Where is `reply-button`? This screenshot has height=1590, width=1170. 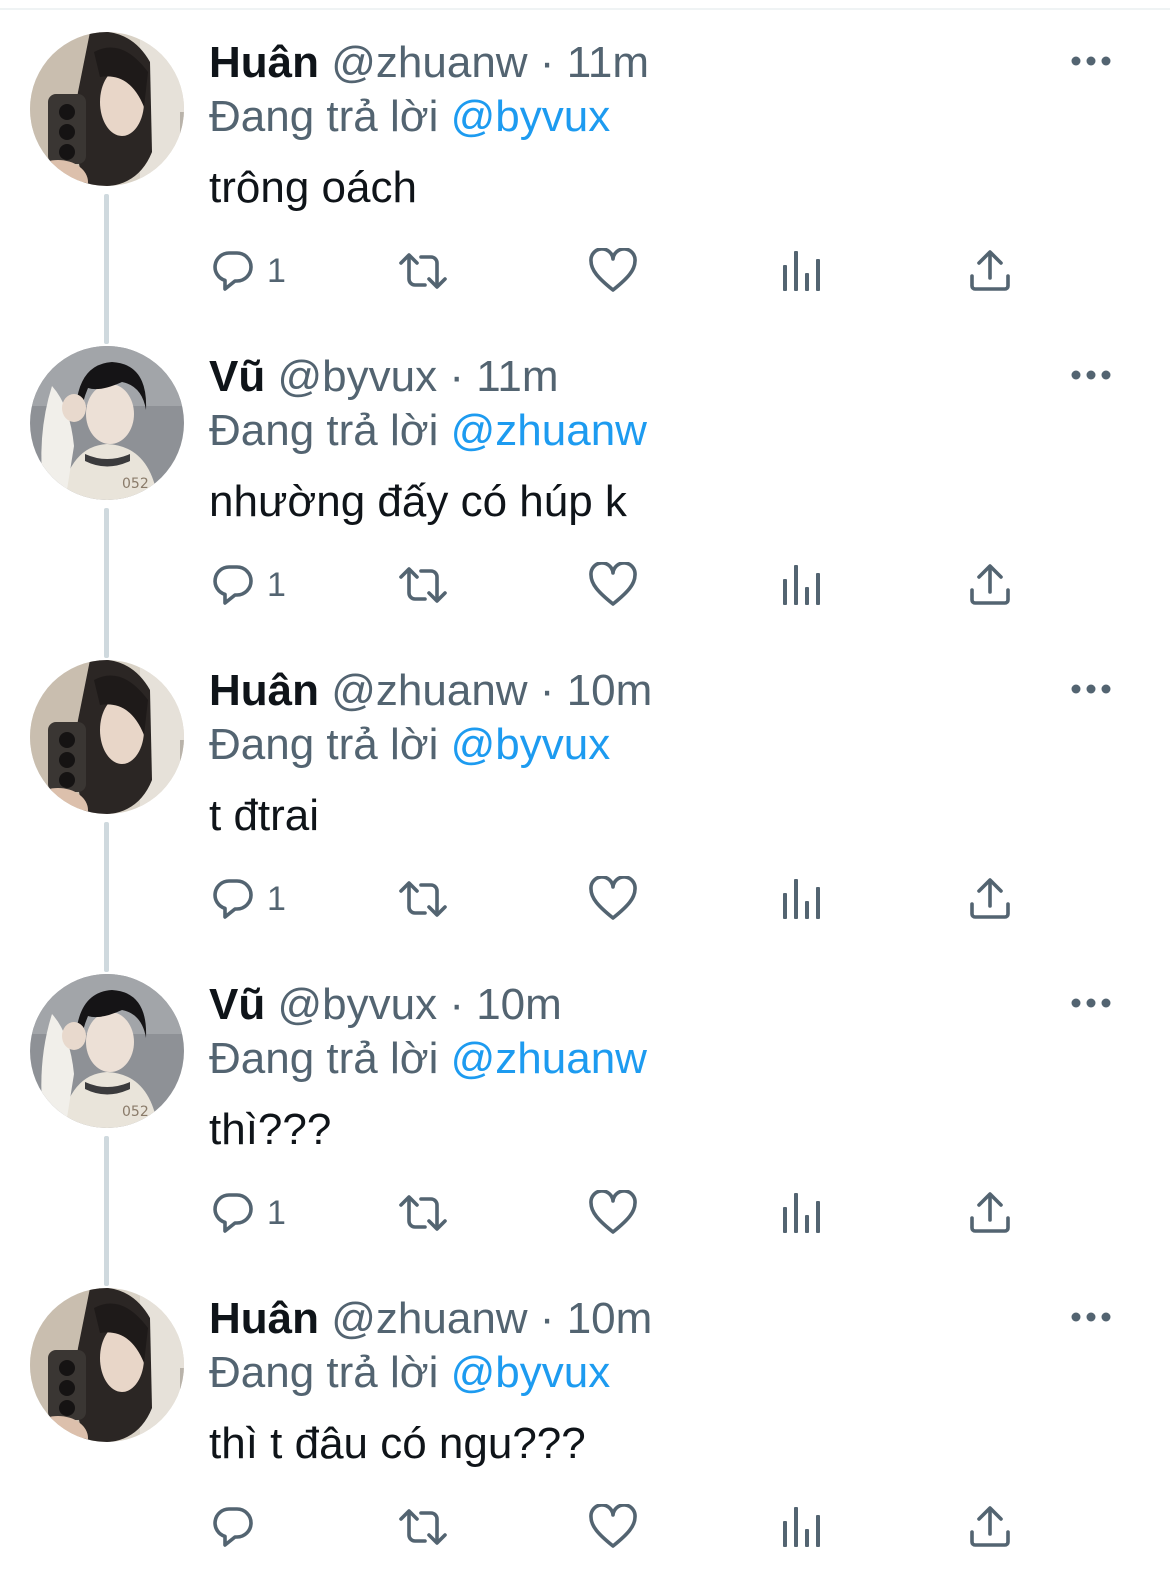
reply-button is located at coordinates (238, 1527).